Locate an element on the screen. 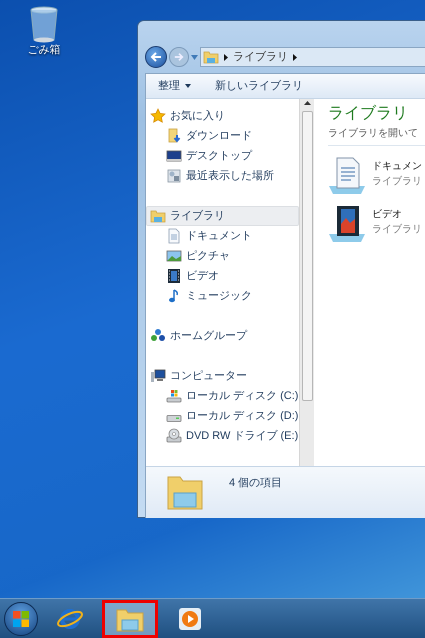 Image resolution: width=425 pixels, height=638 pixels. nav-item: ダウンロード is located at coordinates (222, 136).